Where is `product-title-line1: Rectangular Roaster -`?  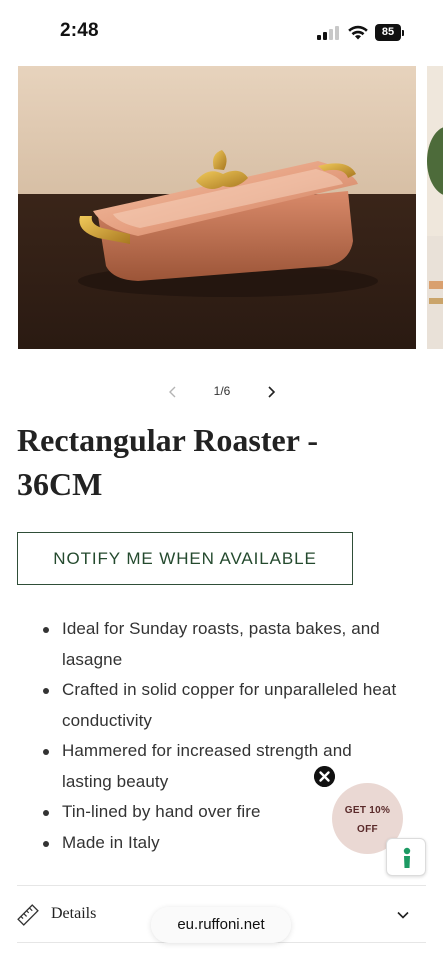
product-title-line1: Rectangular Roaster - is located at coordinates (167, 440).